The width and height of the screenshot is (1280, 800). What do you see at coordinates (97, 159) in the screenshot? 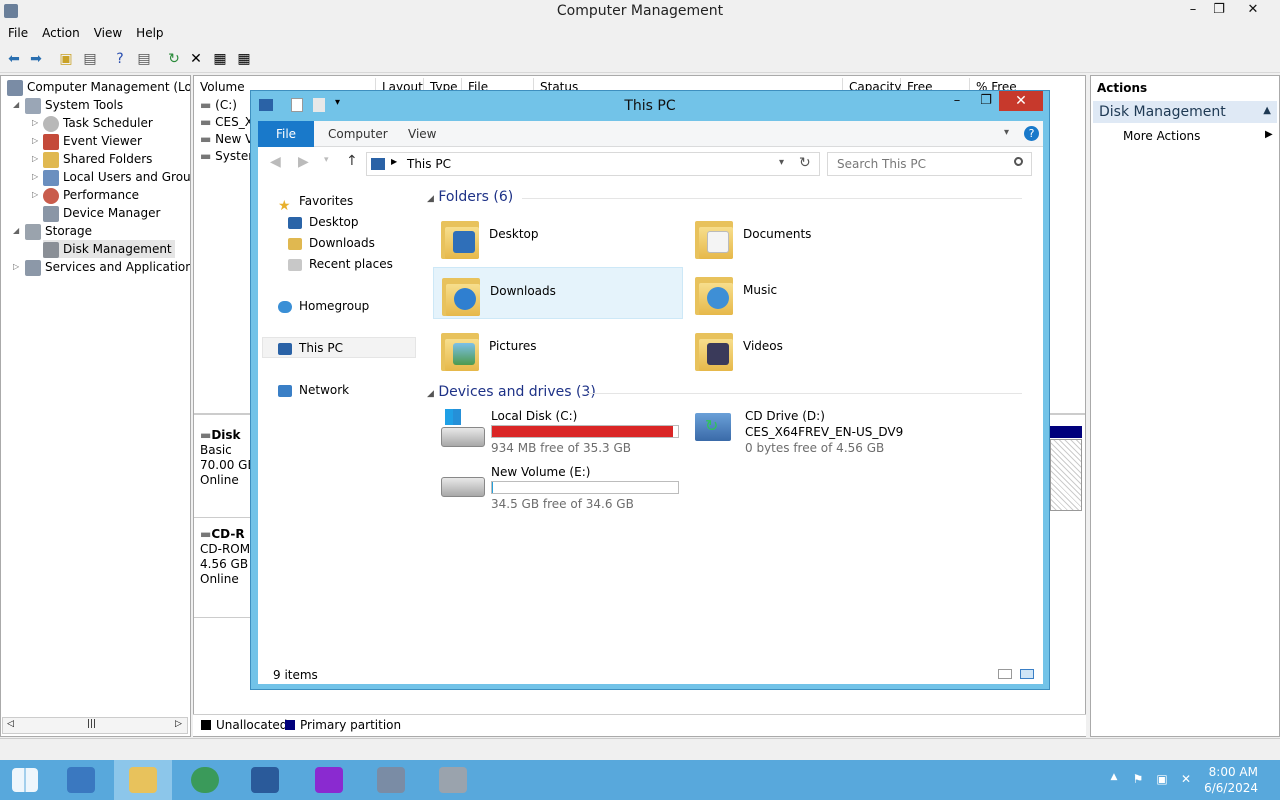
I see `tree-node-shared-folders: Shared Folders` at bounding box center [97, 159].